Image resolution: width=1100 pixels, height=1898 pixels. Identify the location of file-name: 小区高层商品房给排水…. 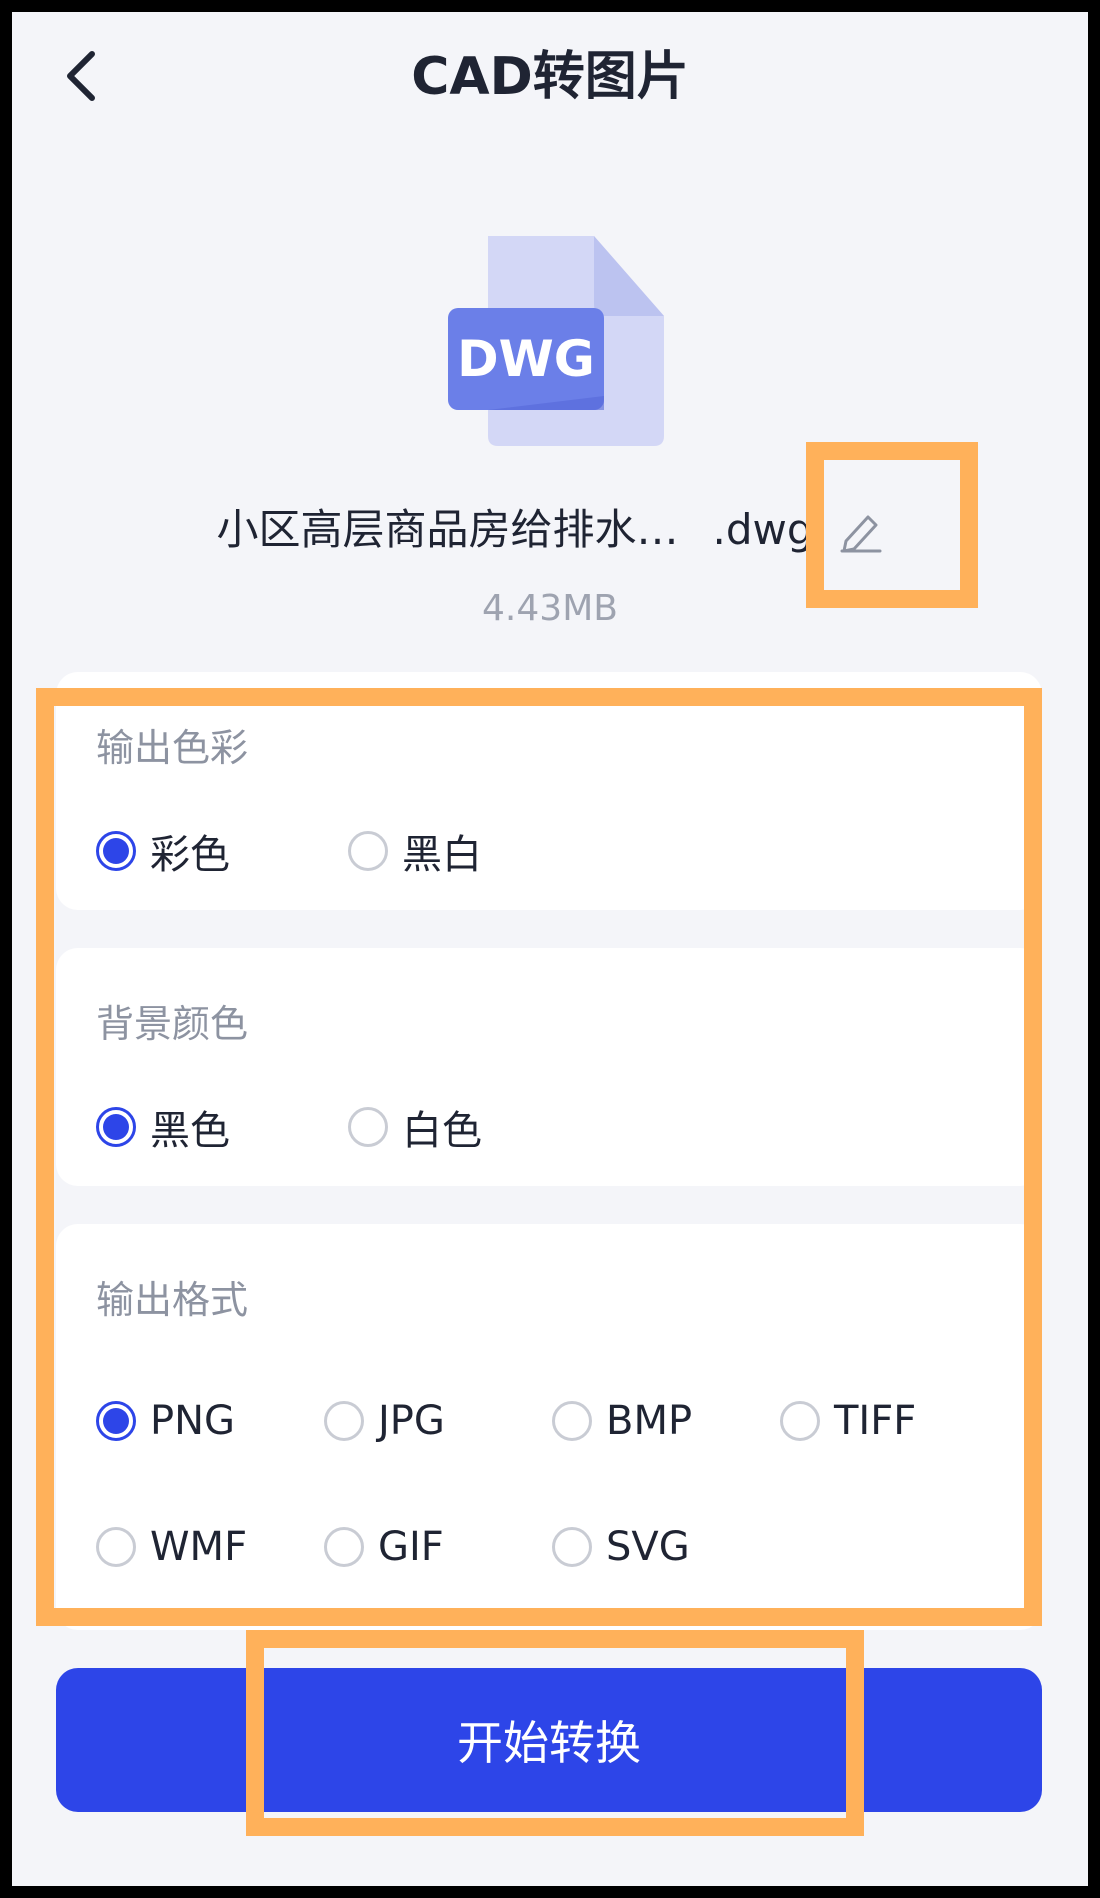
(447, 529).